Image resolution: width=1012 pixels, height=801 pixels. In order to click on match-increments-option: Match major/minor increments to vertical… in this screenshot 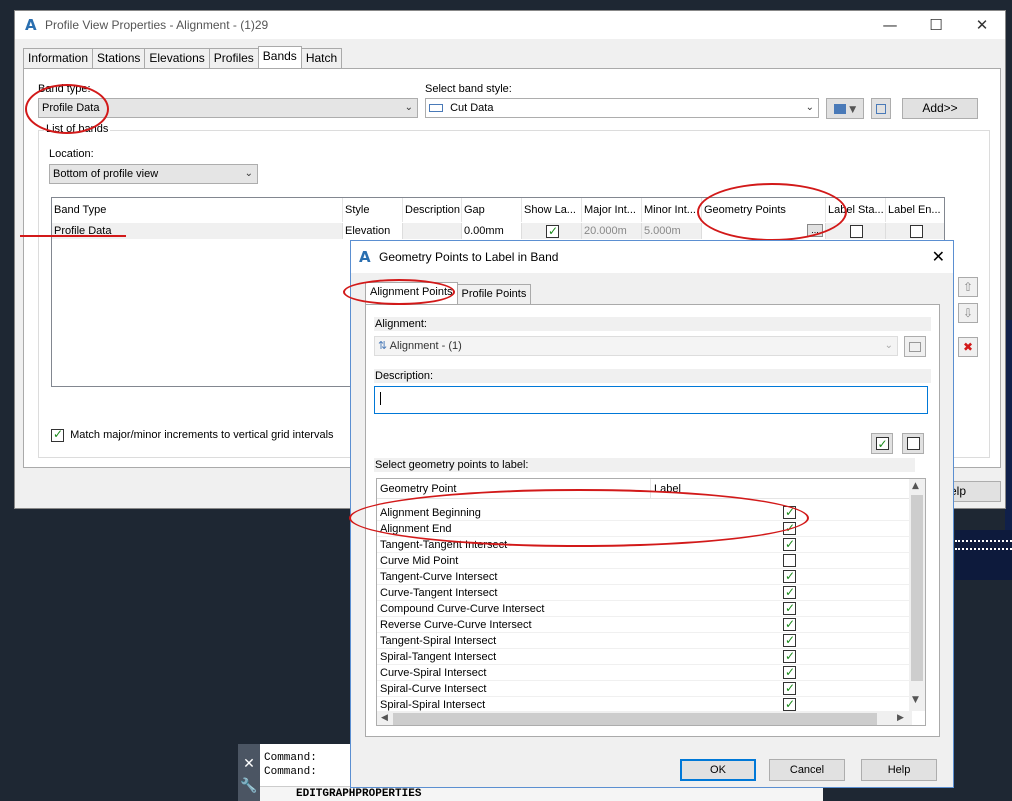, I will do `click(192, 434)`.